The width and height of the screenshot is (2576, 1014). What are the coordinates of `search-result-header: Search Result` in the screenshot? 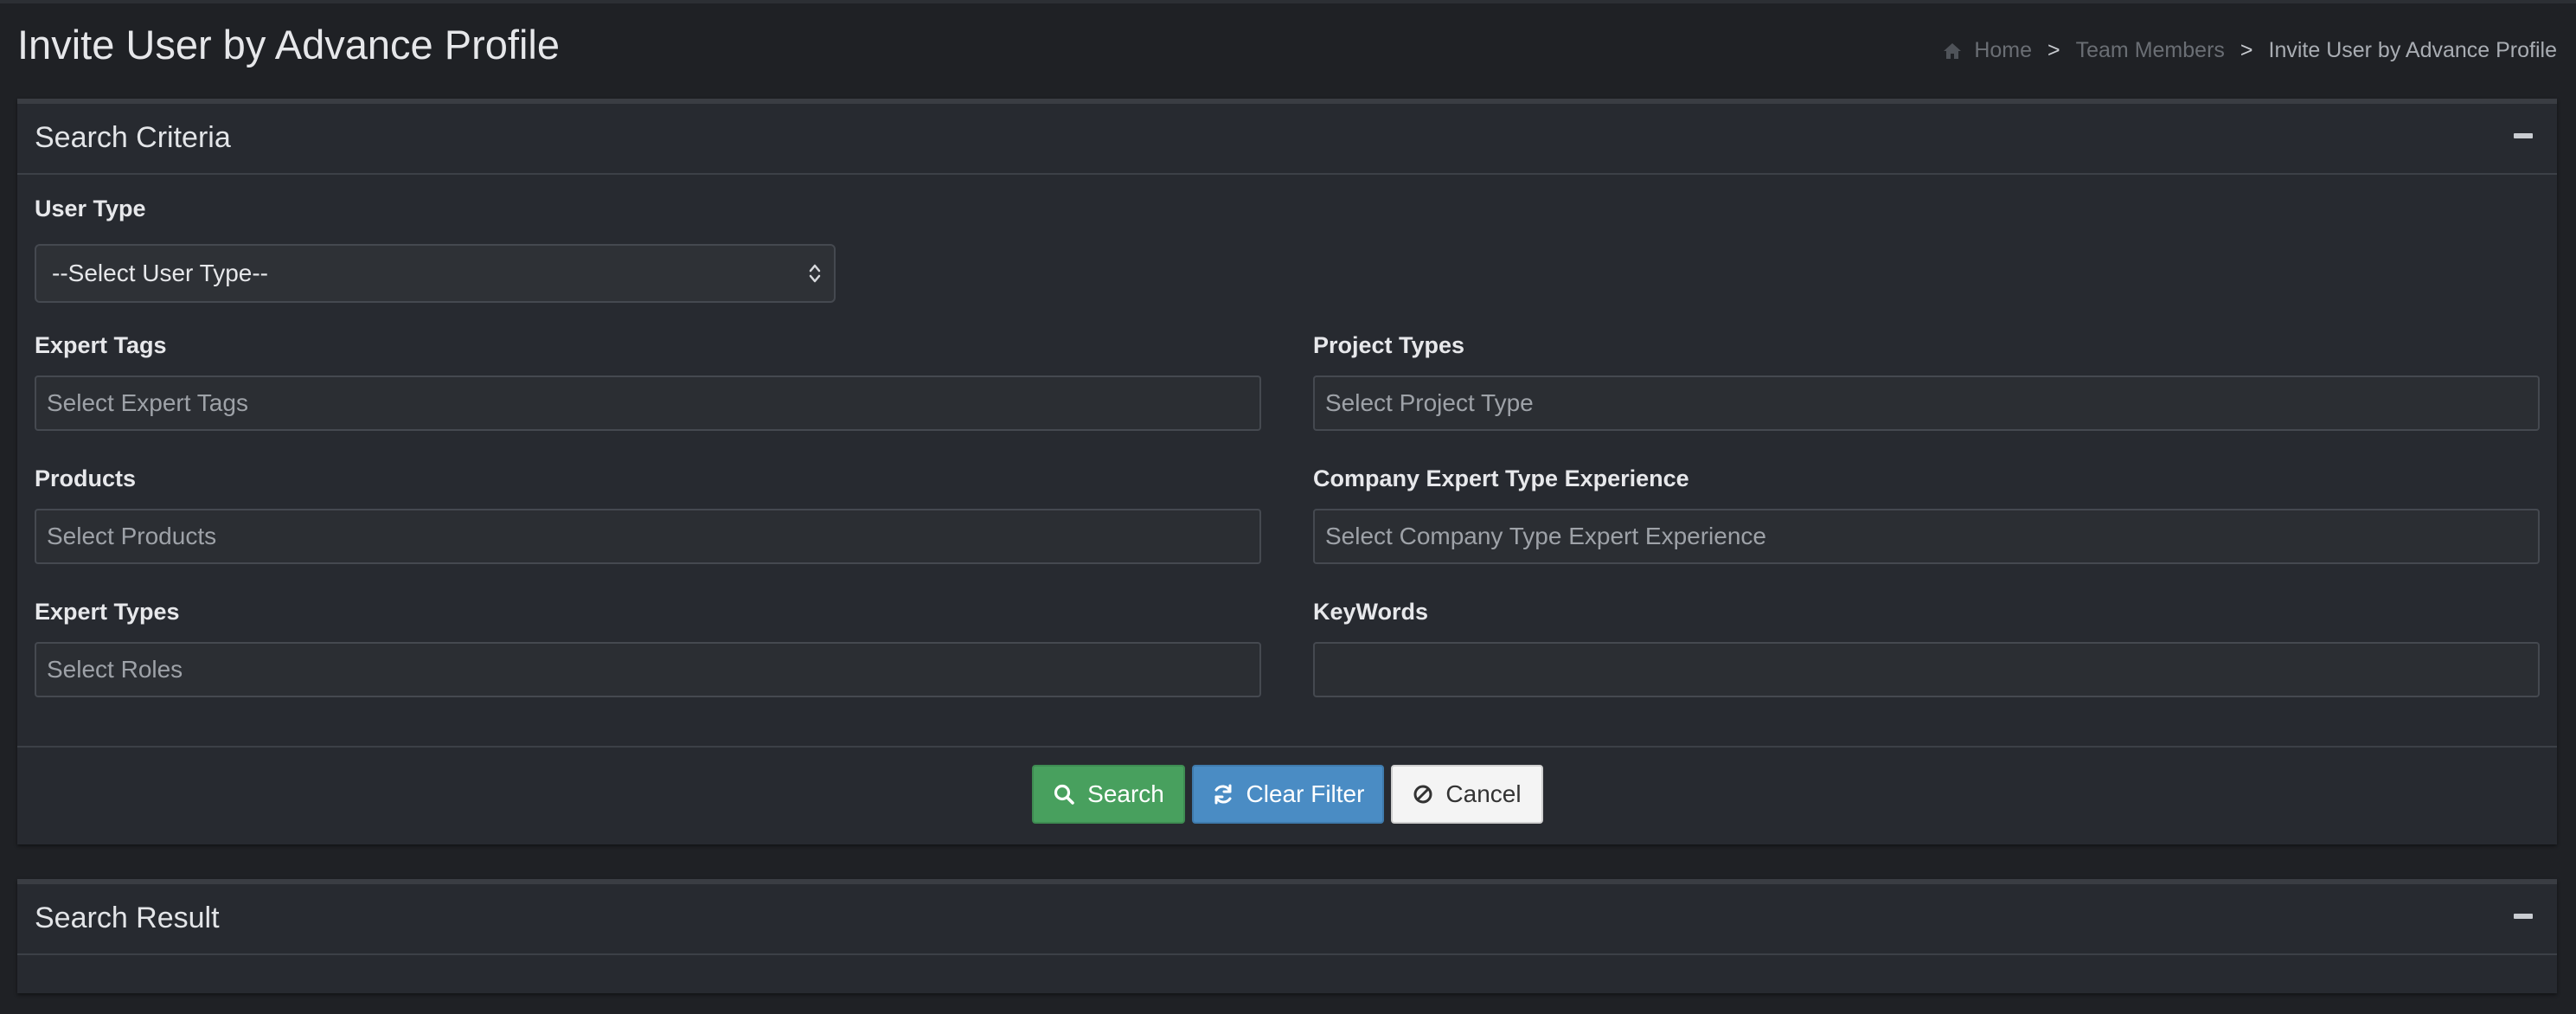 It's located at (1287, 919).